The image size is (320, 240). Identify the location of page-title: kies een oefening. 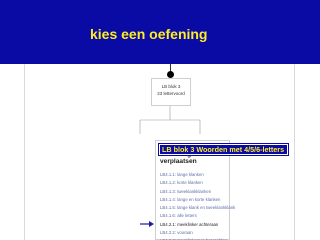
(149, 34).